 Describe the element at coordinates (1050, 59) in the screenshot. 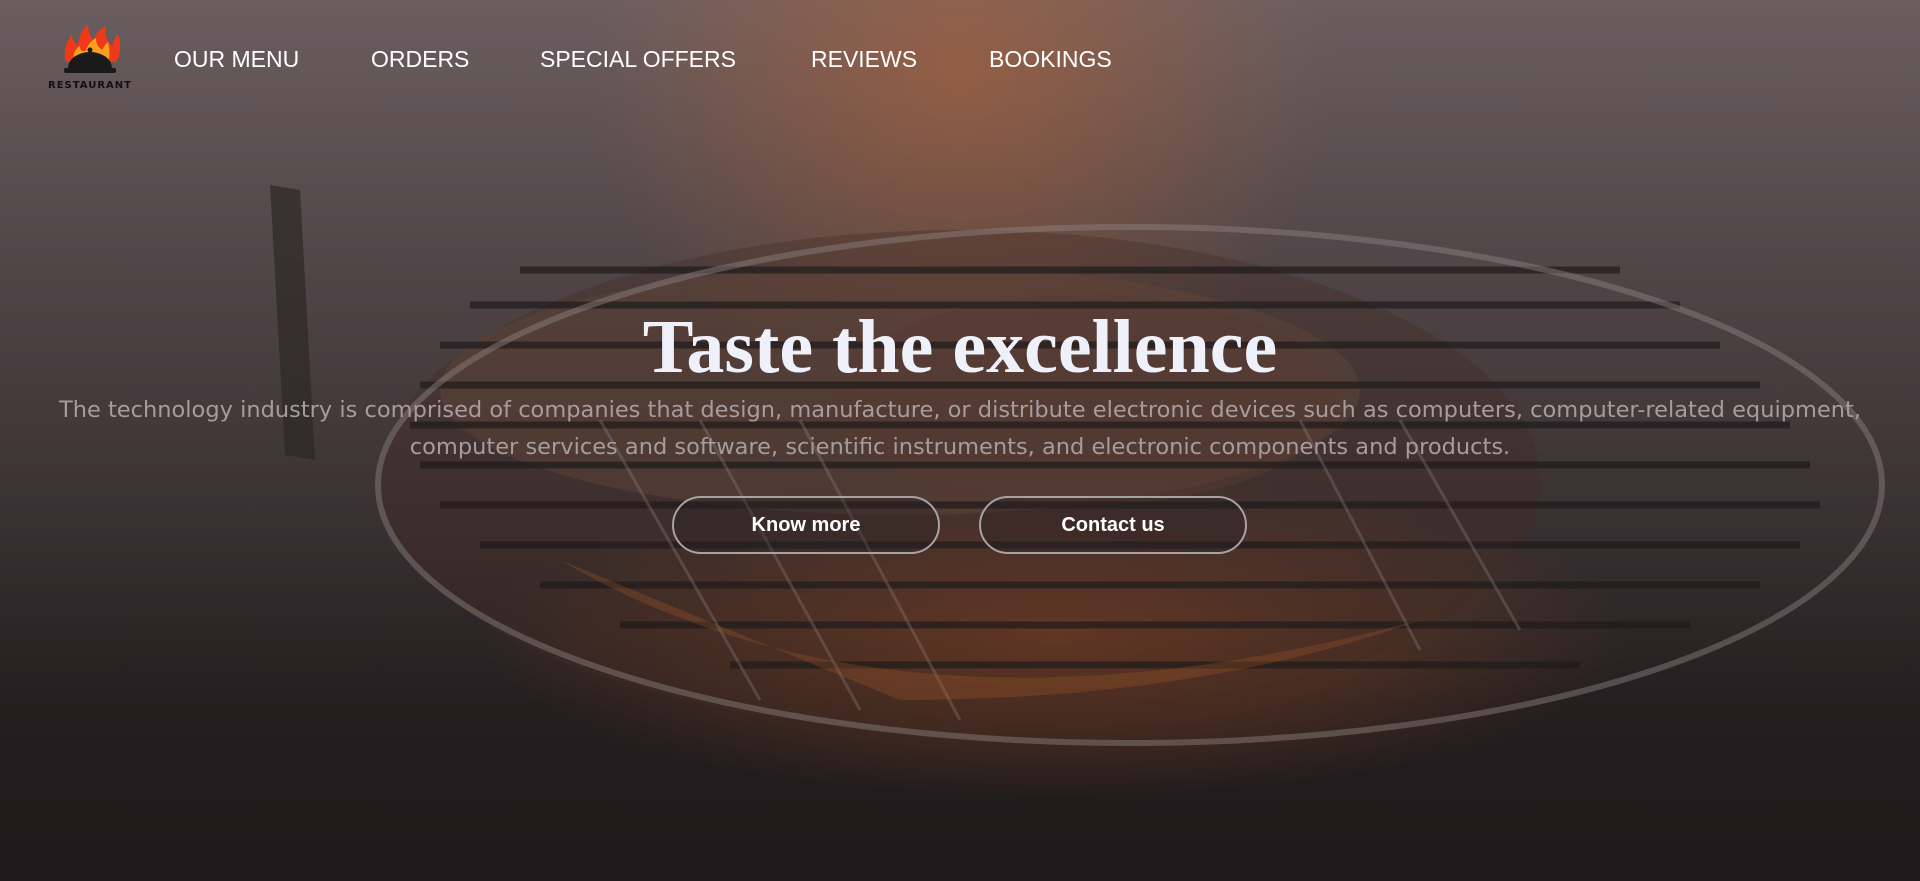

I see `nav-item-bookings: BOOKINGS` at that location.